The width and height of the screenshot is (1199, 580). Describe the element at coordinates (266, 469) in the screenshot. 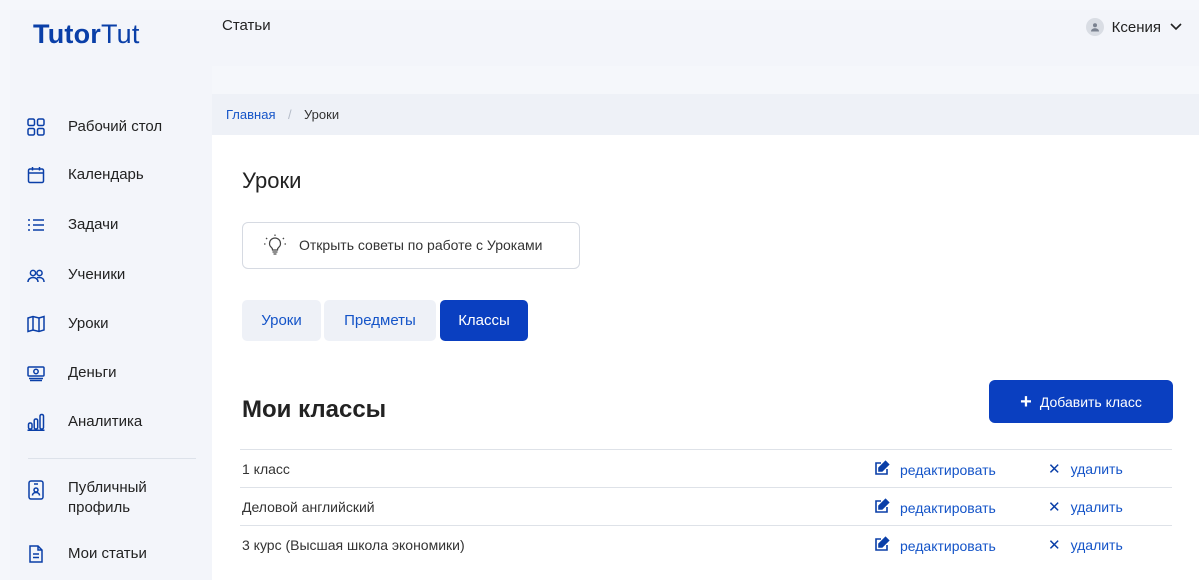

I see `class-name: 1 класс` at that location.